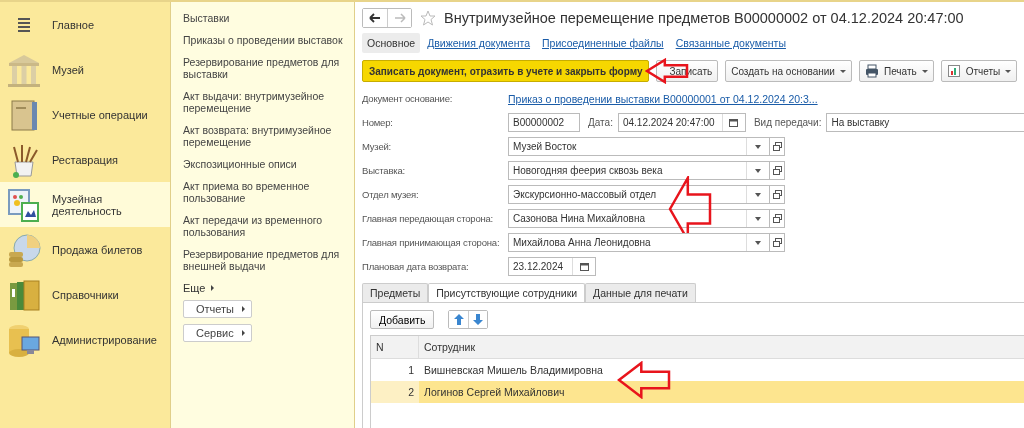 This screenshot has width=1024, height=428. Describe the element at coordinates (263, 40) in the screenshot. I see `menu-link: Приказы о проведении выставок` at that location.